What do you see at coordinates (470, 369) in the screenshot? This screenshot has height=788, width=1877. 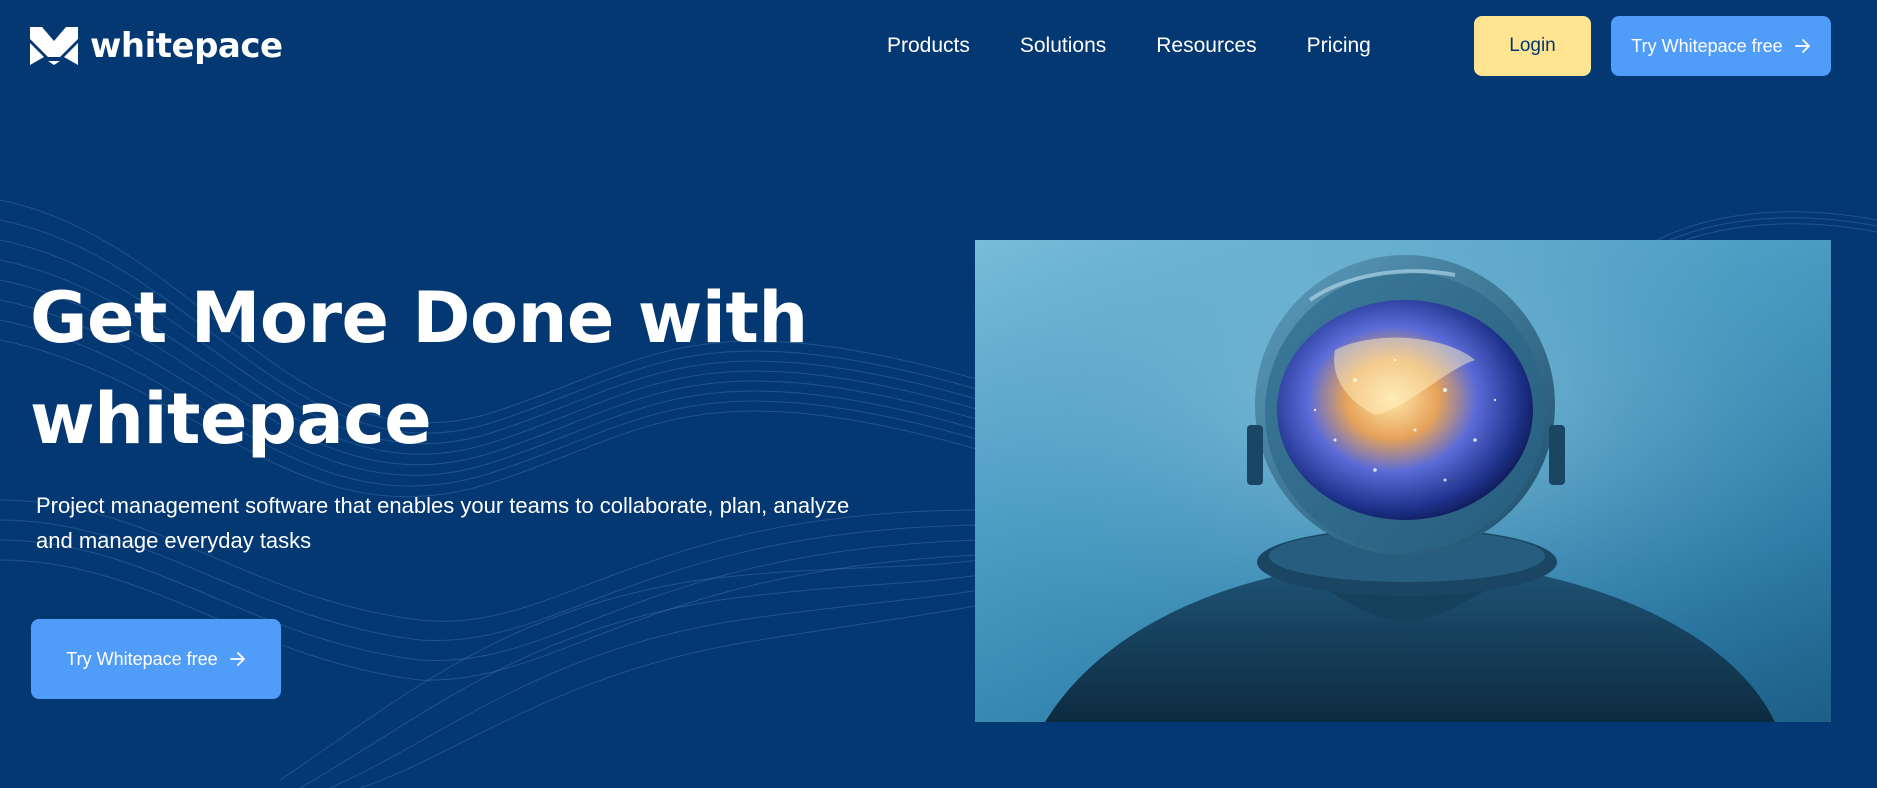 I see `hero-title: Get More Done with whitepace` at bounding box center [470, 369].